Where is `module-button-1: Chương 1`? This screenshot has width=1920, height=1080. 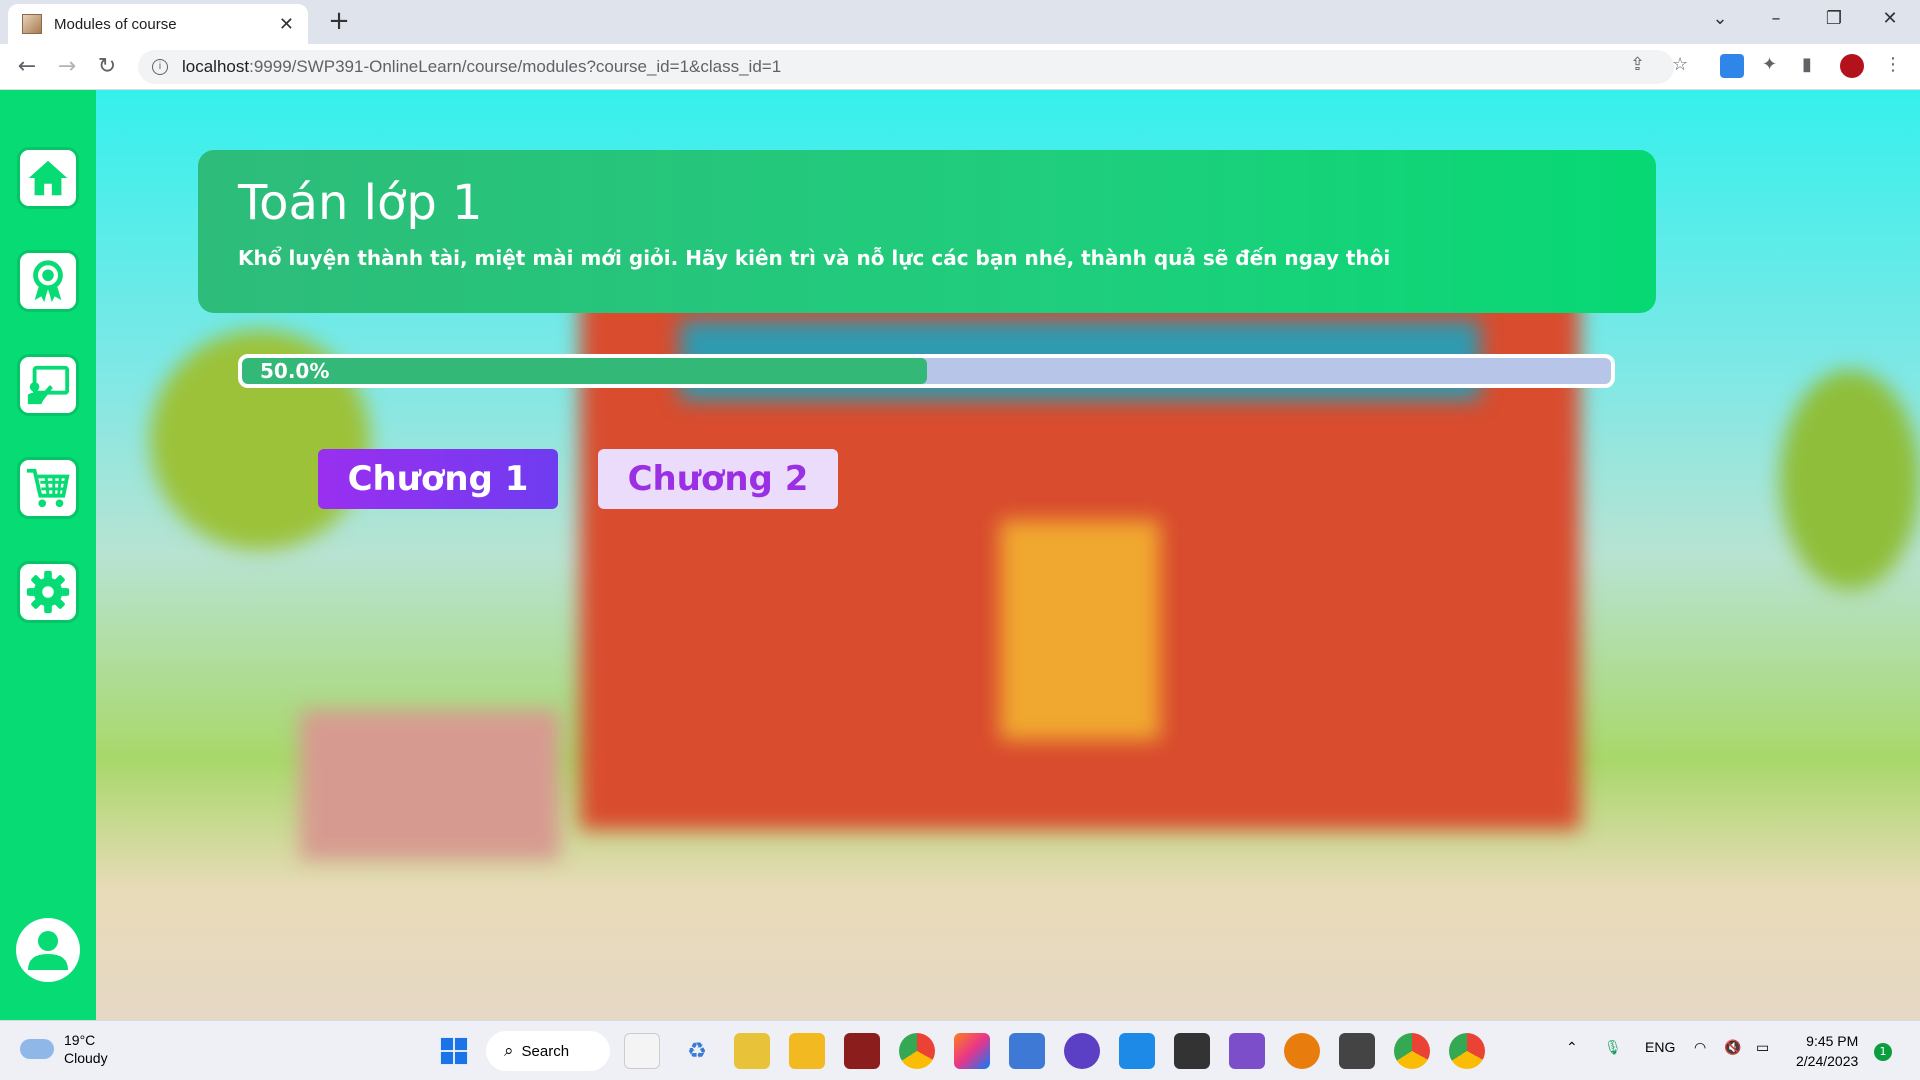 module-button-1: Chương 1 is located at coordinates (438, 479).